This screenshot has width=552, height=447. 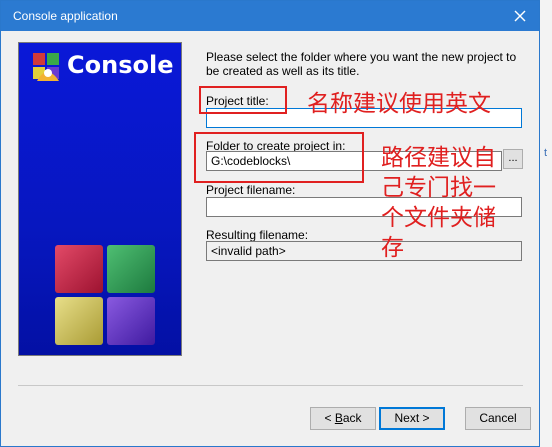 I want to click on annotation-box-folder, so click(x=279, y=157).